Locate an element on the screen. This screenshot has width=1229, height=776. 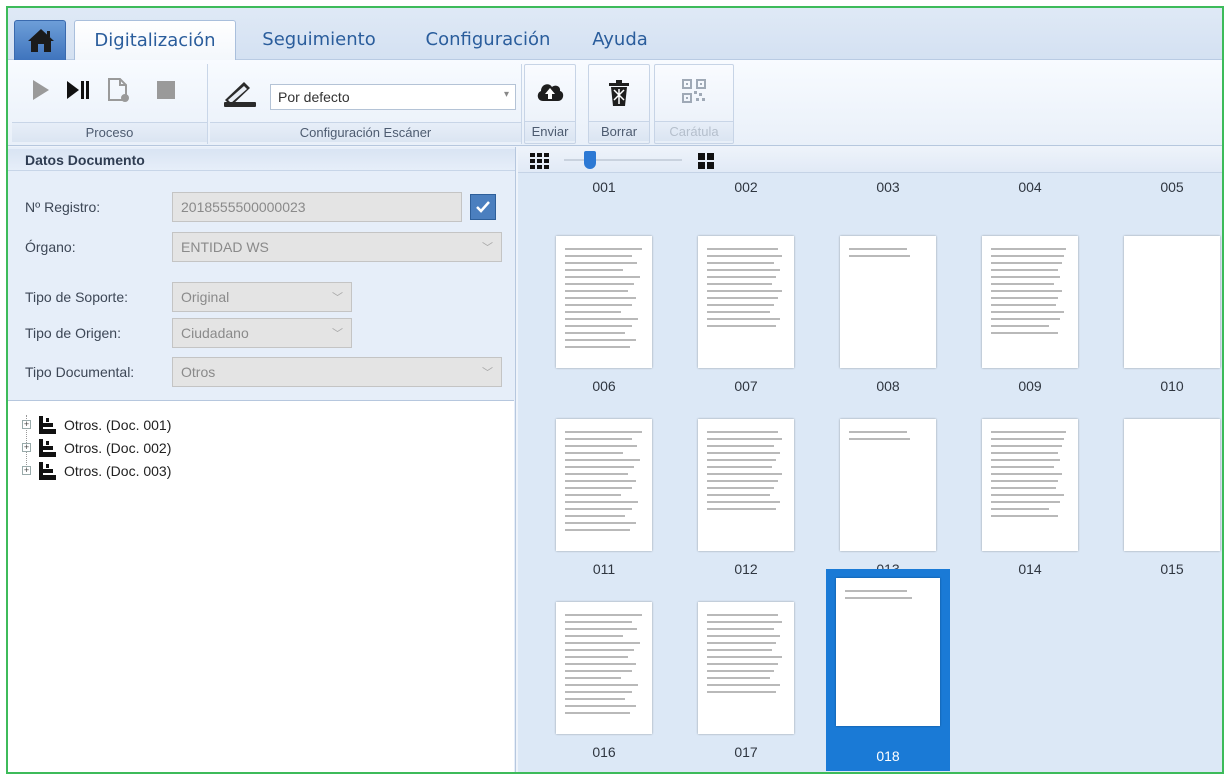
tipo-origen-select: Ciudadano ﹀ is located at coordinates (262, 333).